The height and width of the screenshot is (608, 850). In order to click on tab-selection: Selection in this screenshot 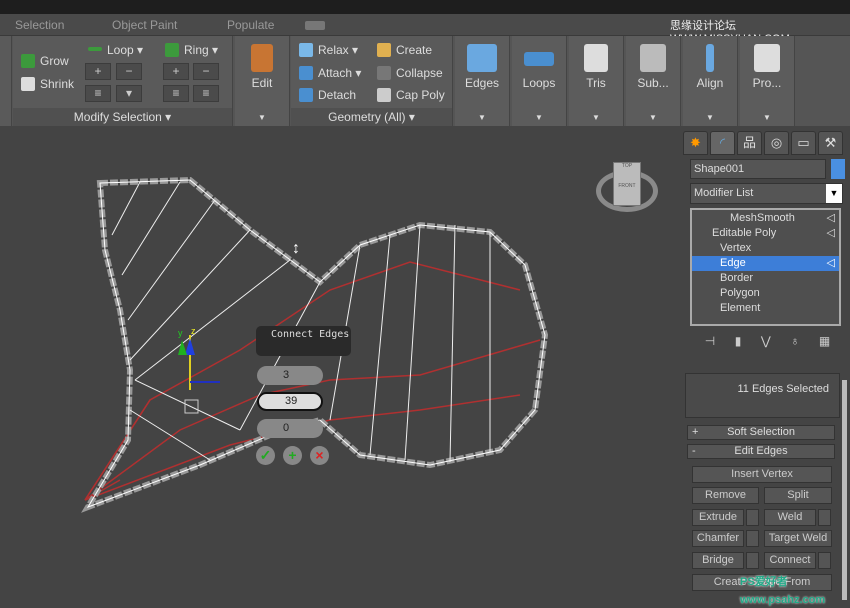, I will do `click(39, 25)`.